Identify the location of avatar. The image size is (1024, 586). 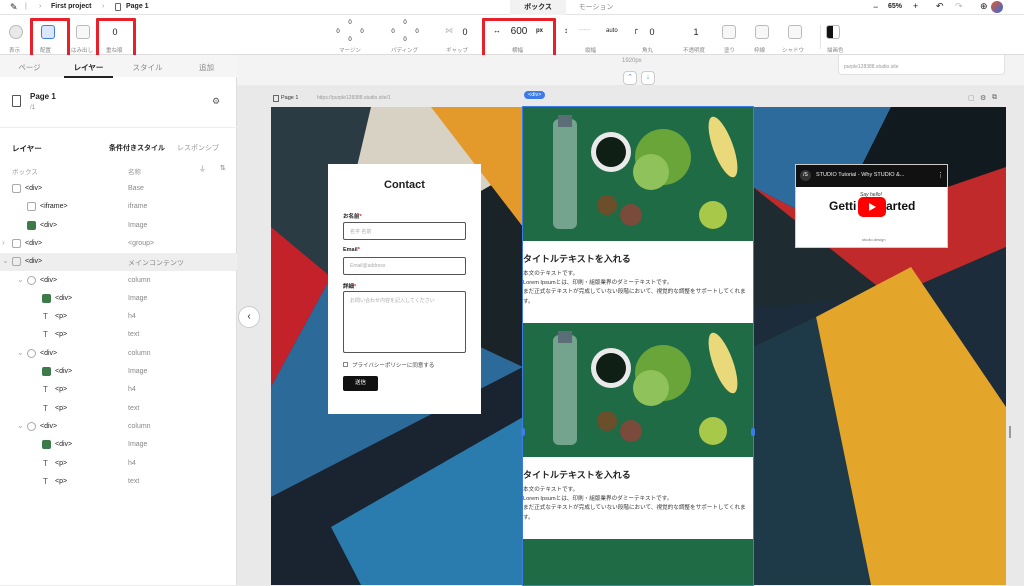
(997, 7).